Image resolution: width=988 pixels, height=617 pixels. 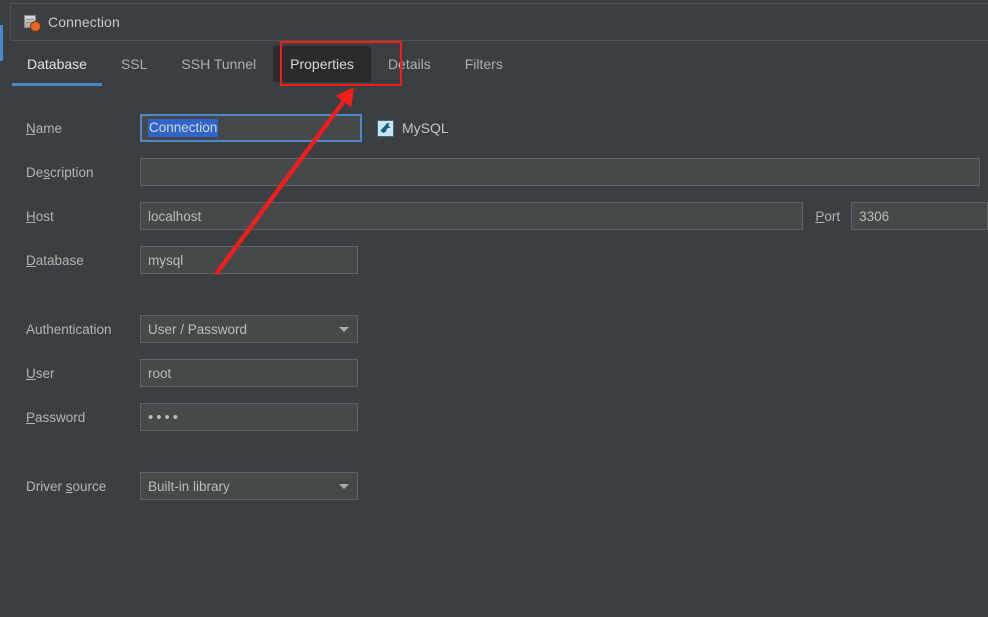 I want to click on field-row-database: Database mysql, so click(x=260, y=260).